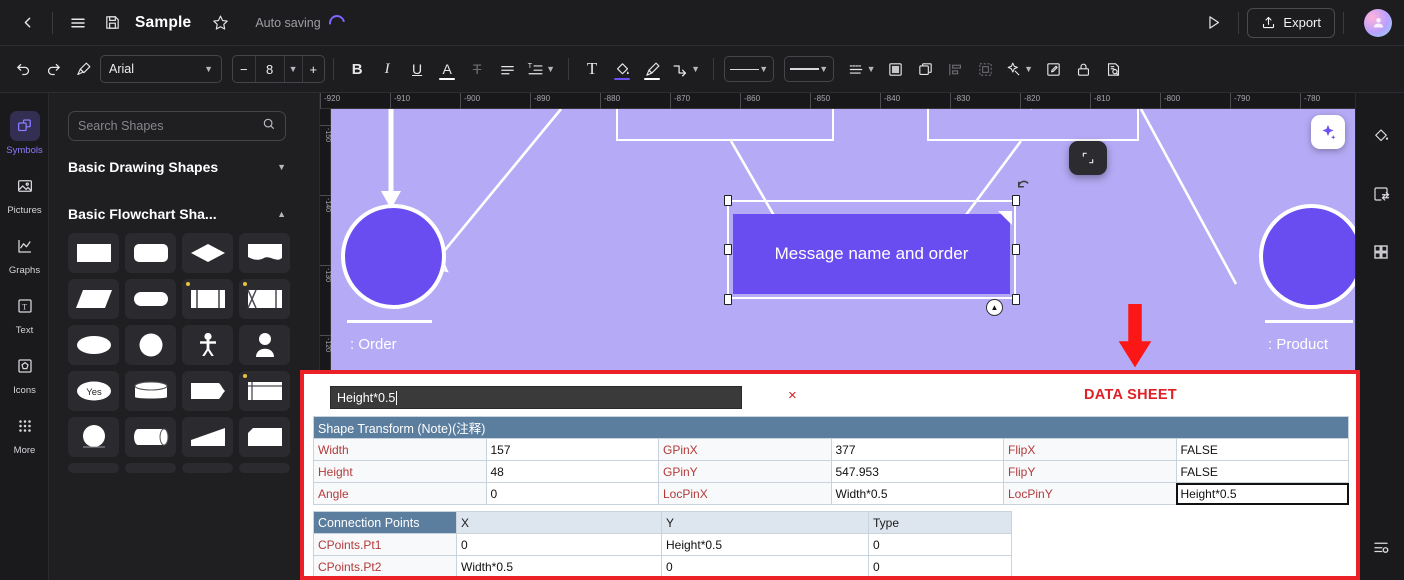 The height and width of the screenshot is (580, 1404). Describe the element at coordinates (23, 69) in the screenshot. I see `undo-icon` at that location.